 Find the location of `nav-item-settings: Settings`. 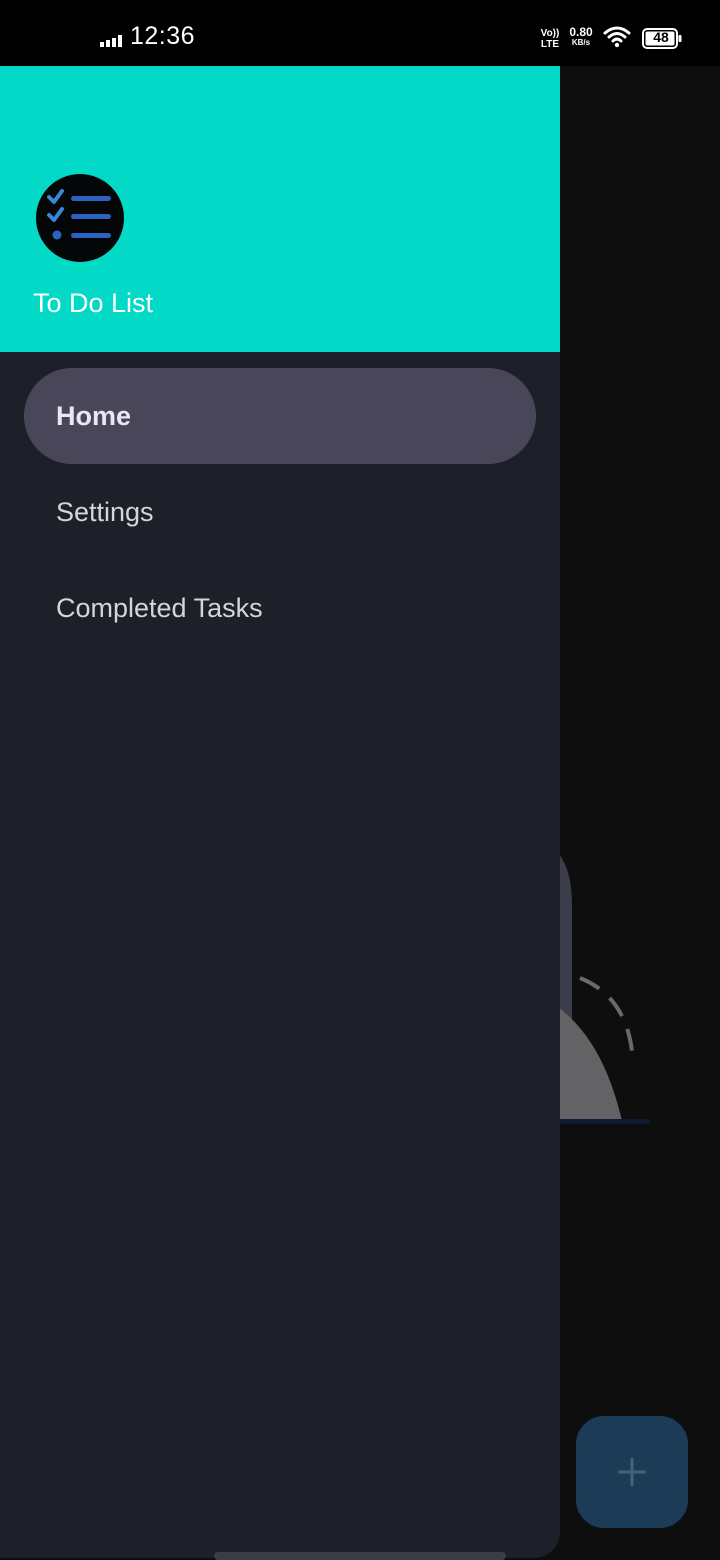

nav-item-settings: Settings is located at coordinates (280, 512).